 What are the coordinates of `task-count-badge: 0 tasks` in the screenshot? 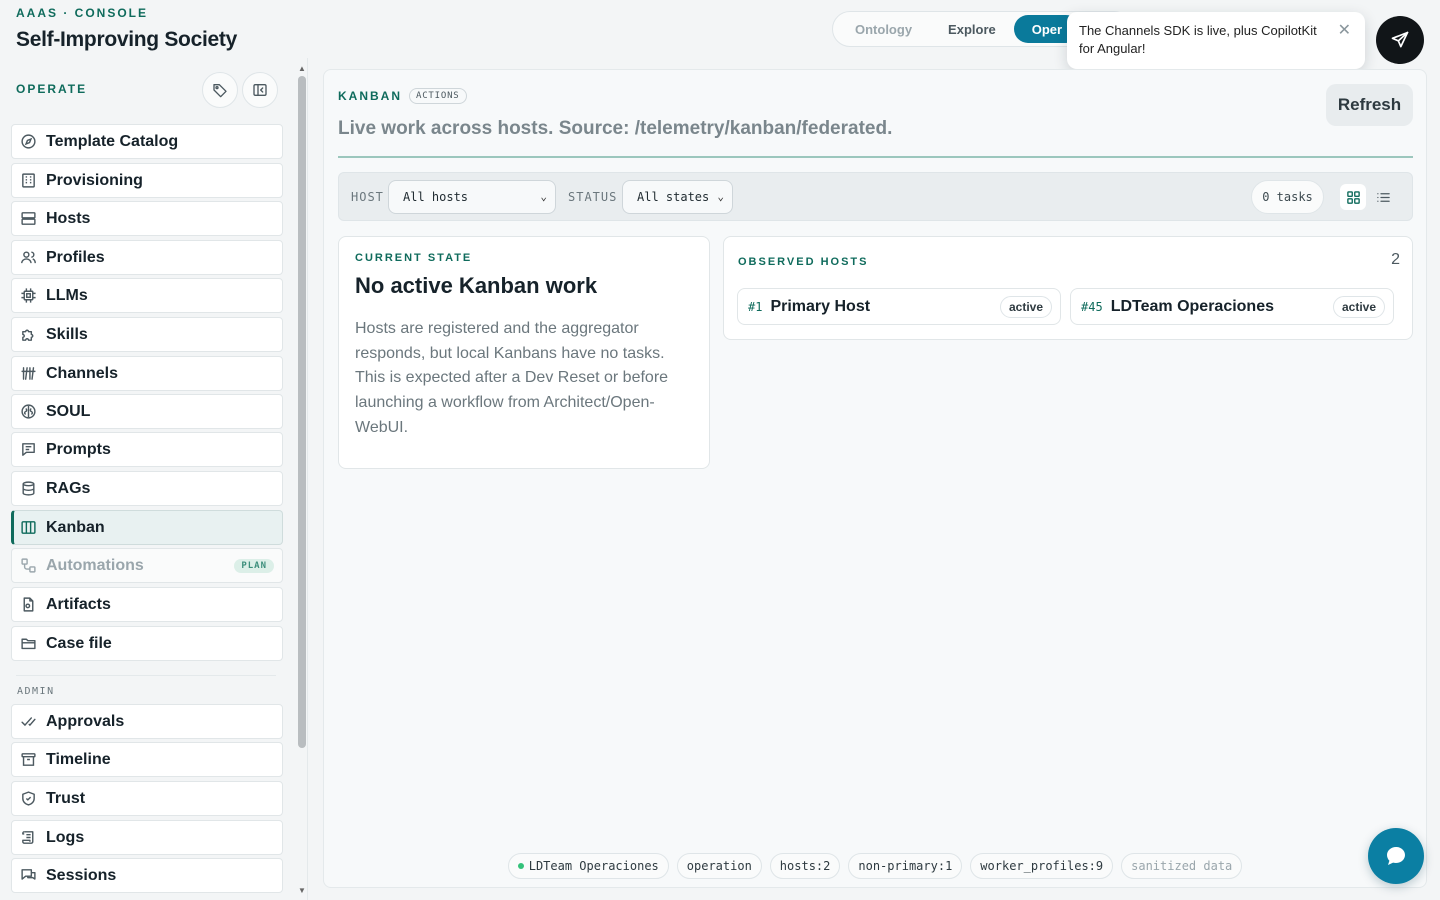 It's located at (1287, 197).